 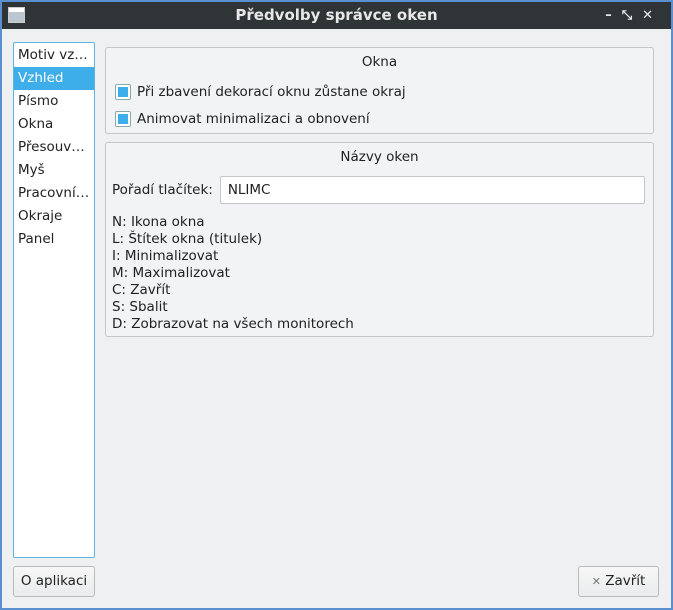 What do you see at coordinates (379, 62) in the screenshot?
I see `group-title: Okna` at bounding box center [379, 62].